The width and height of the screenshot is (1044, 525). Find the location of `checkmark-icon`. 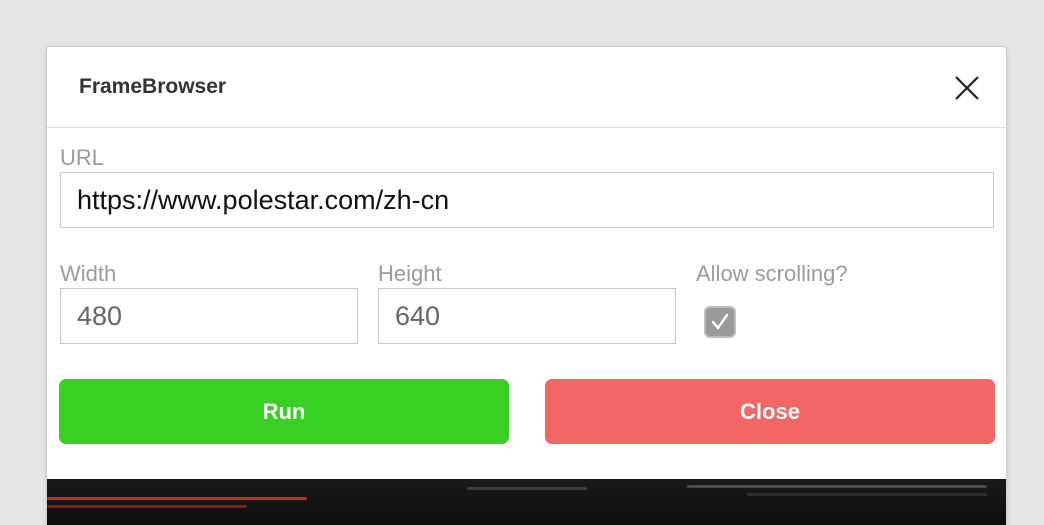

checkmark-icon is located at coordinates (720, 321).